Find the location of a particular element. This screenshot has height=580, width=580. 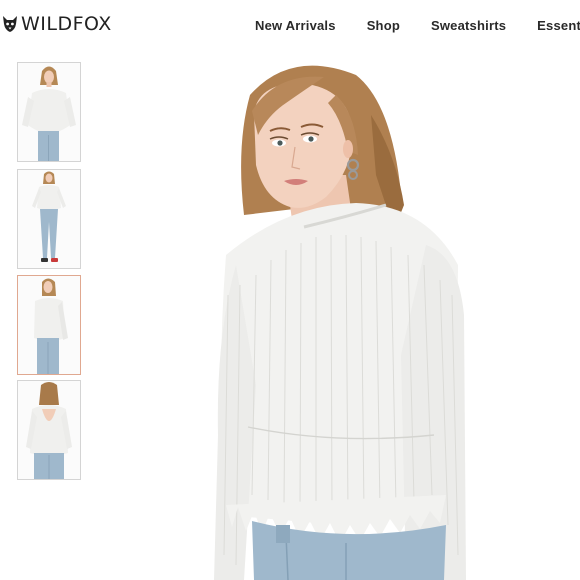

brand-logo: WILDFOX is located at coordinates (57, 24).